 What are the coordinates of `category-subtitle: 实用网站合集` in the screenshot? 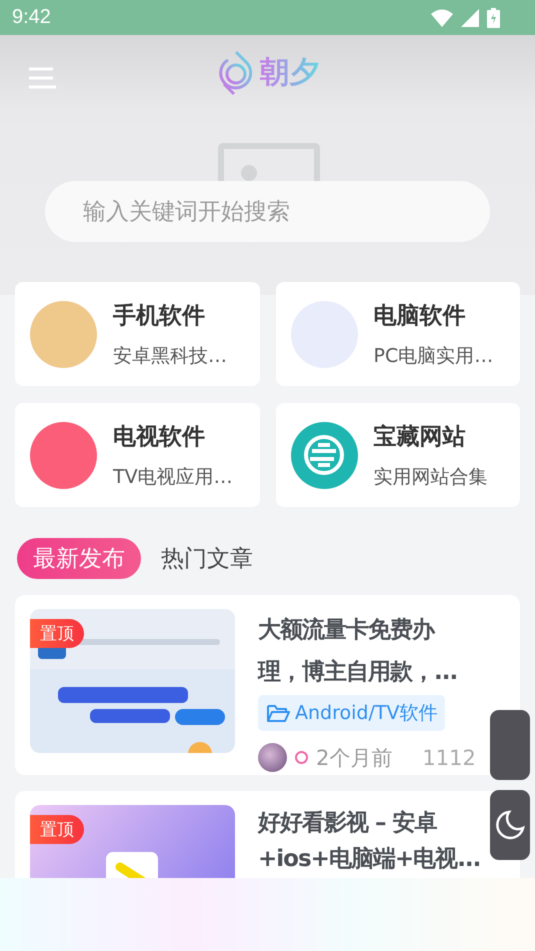 It's located at (431, 477).